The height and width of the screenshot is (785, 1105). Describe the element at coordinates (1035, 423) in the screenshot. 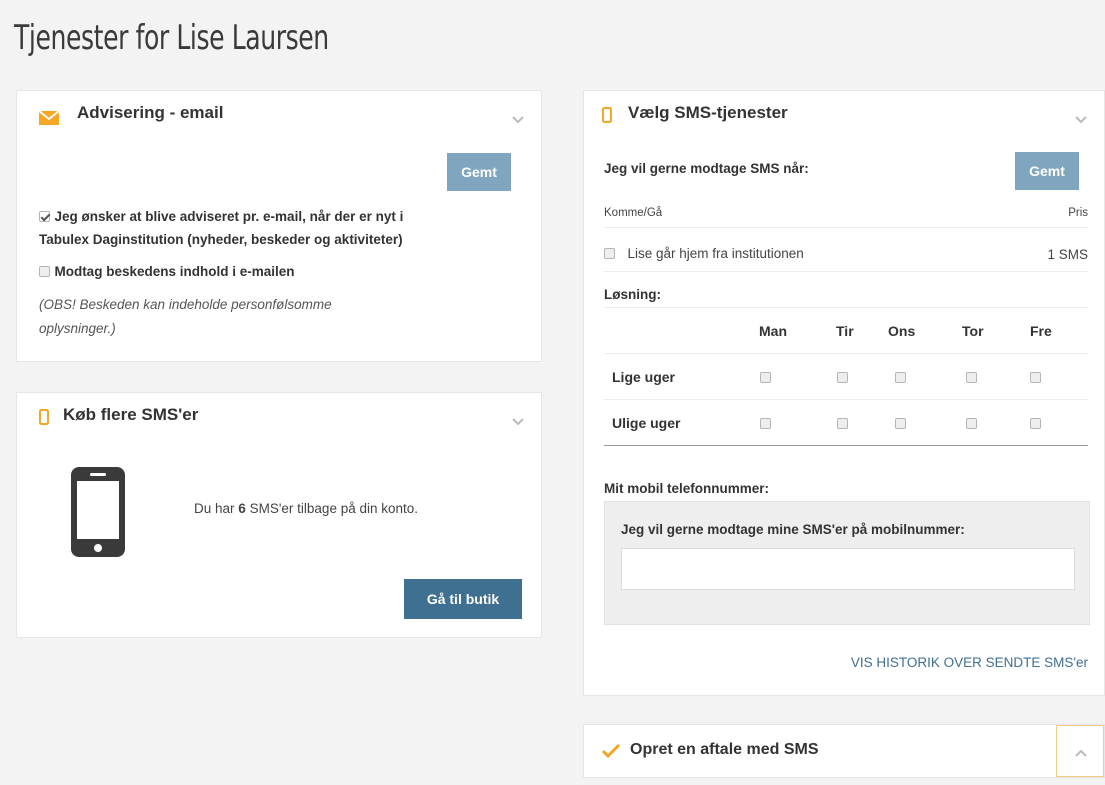

I see `odd-fri-checkbox` at that location.